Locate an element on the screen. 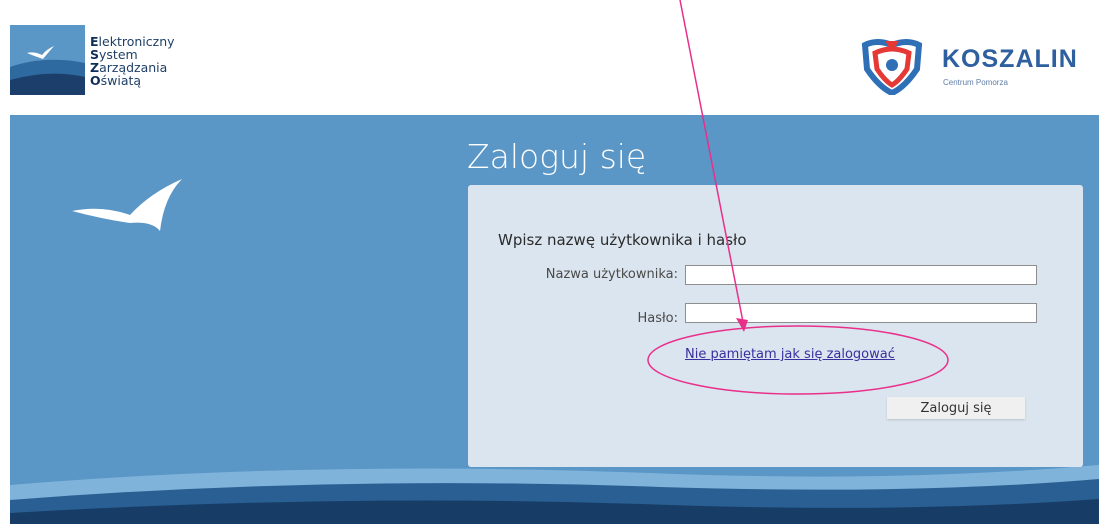 The image size is (1099, 524). username-label: Nazwa użytkownika: is located at coordinates (611, 274).